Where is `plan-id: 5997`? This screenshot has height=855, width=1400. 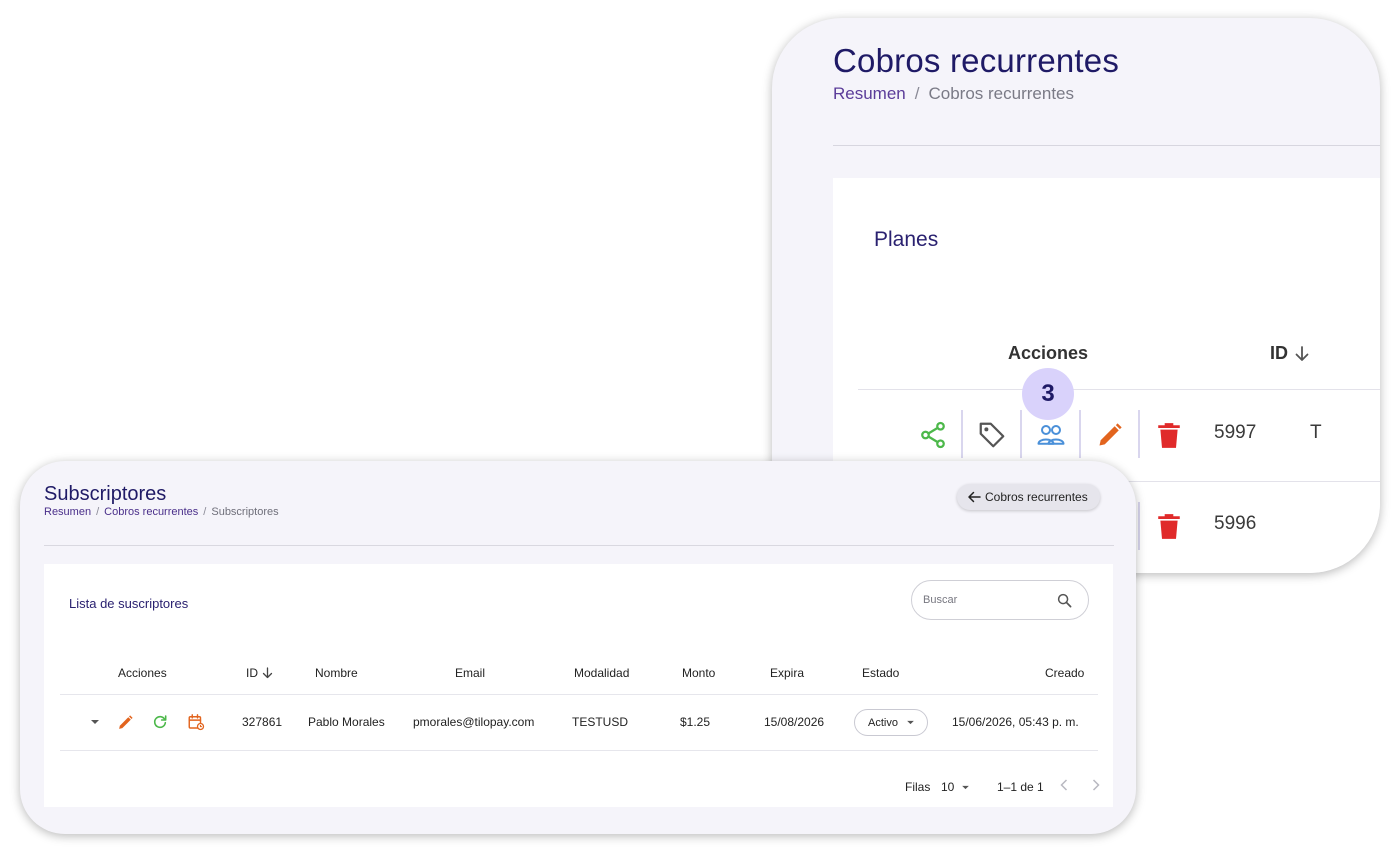 plan-id: 5997 is located at coordinates (1235, 432).